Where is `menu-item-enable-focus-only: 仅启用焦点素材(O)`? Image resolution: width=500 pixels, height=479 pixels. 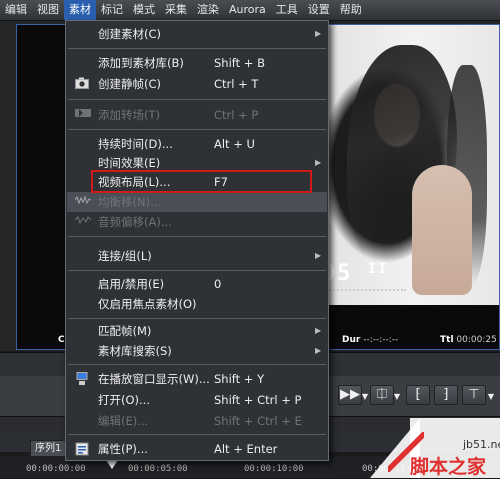
menu-item-enable-focus-only: 仅启用焦点素材(O) is located at coordinates (197, 304).